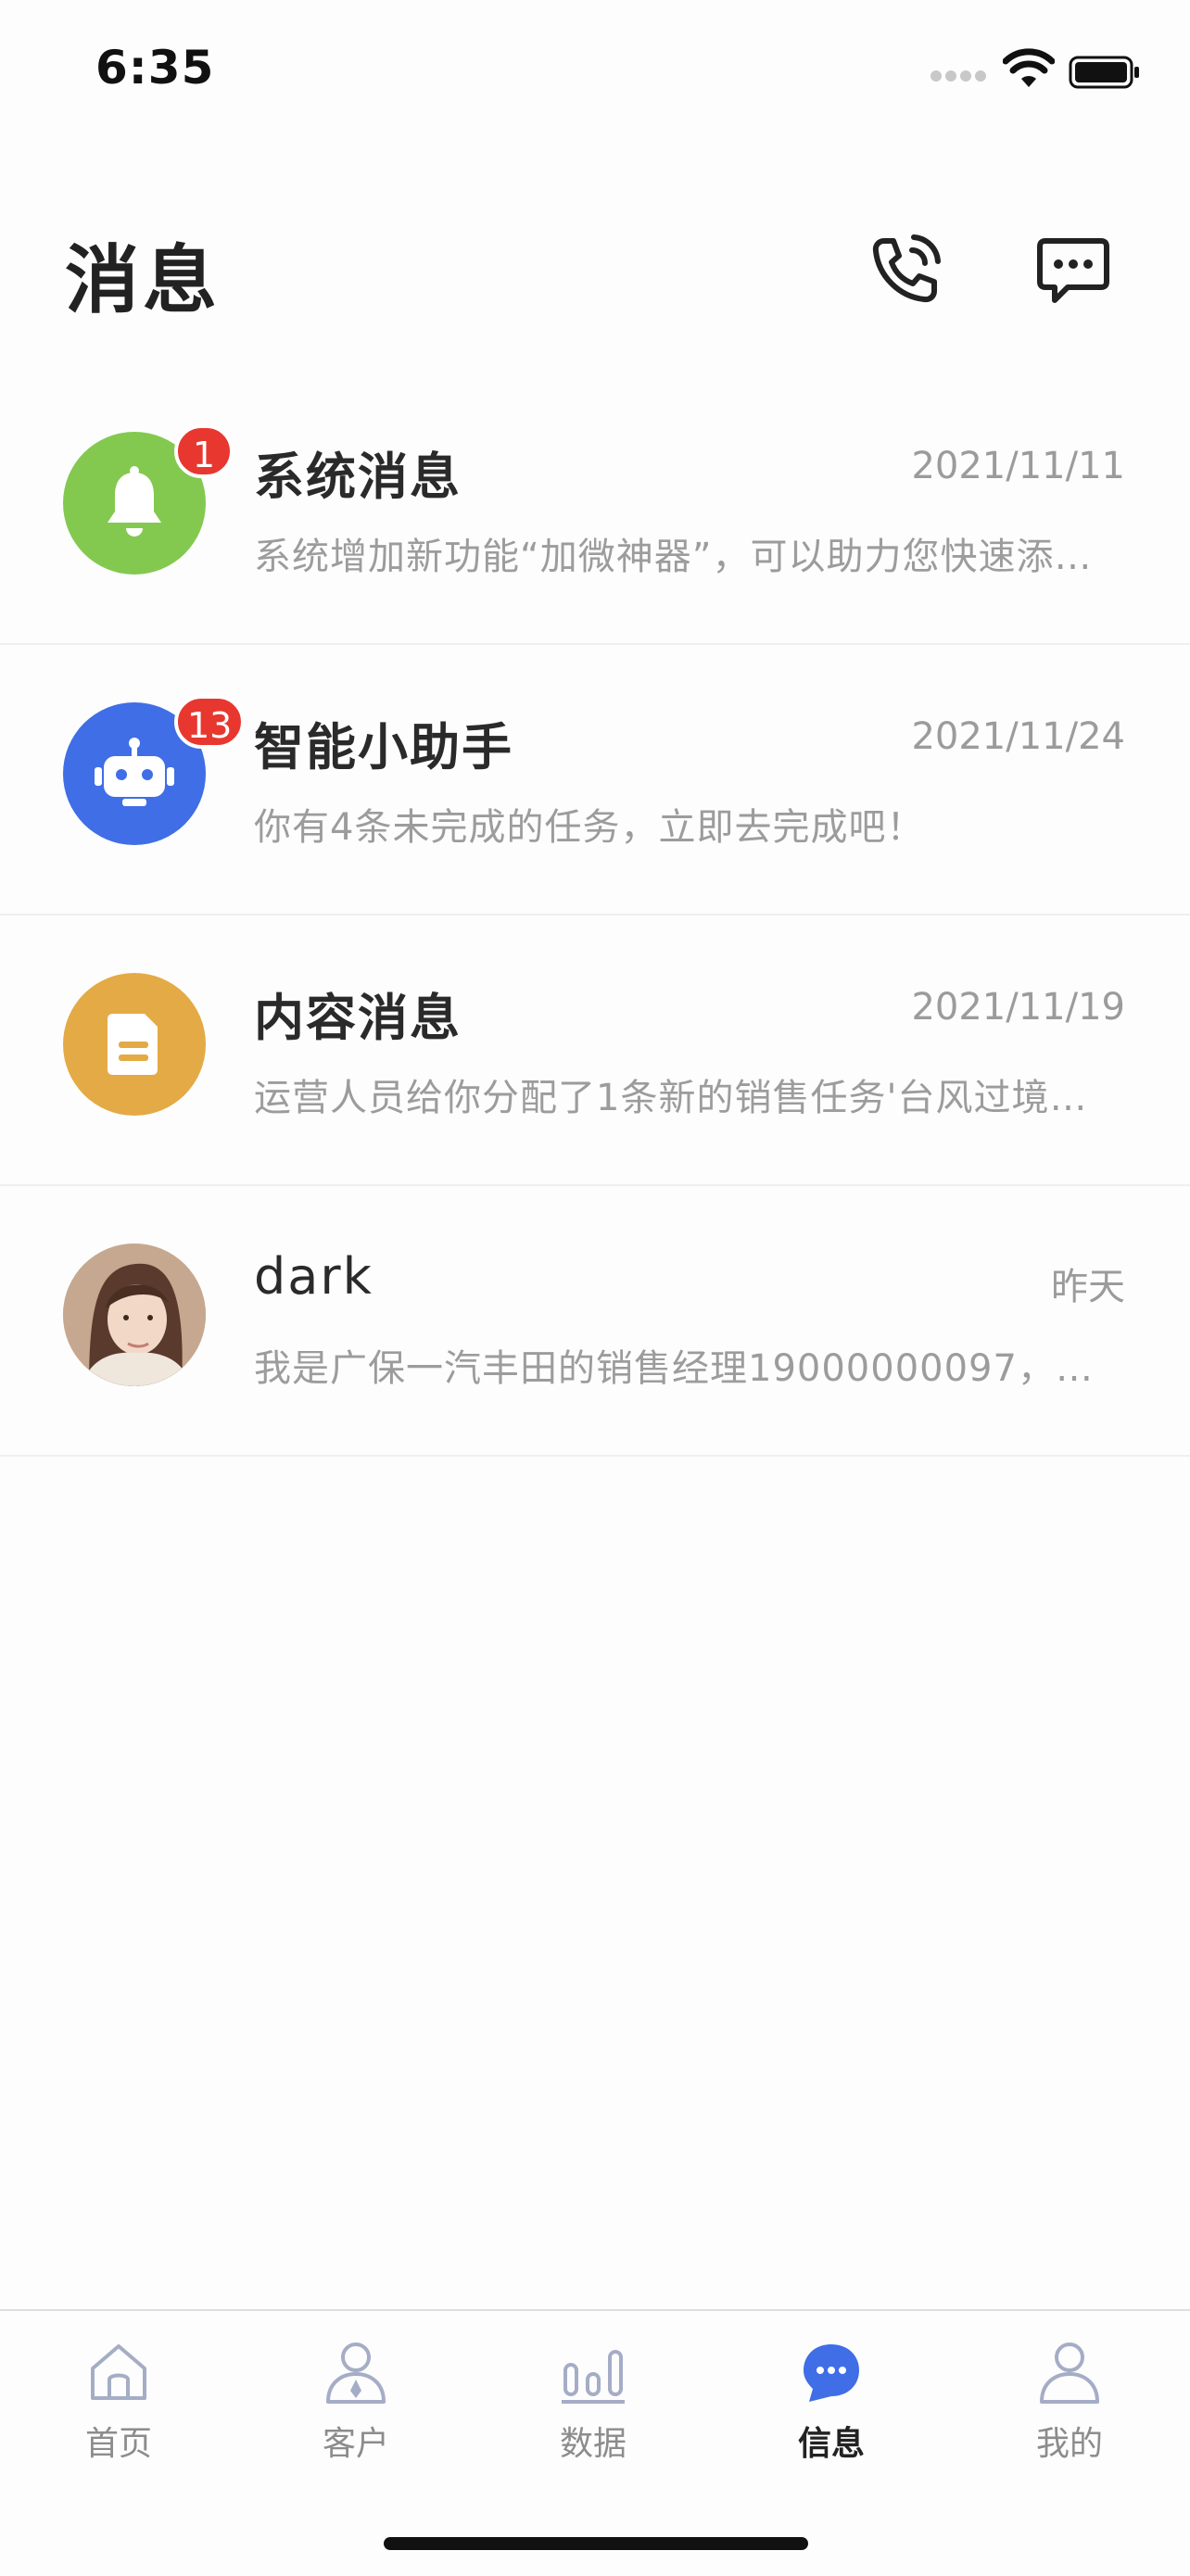 Image resolution: width=1190 pixels, height=2576 pixels. What do you see at coordinates (210, 722) in the screenshot?
I see `unread-badge: 13` at bounding box center [210, 722].